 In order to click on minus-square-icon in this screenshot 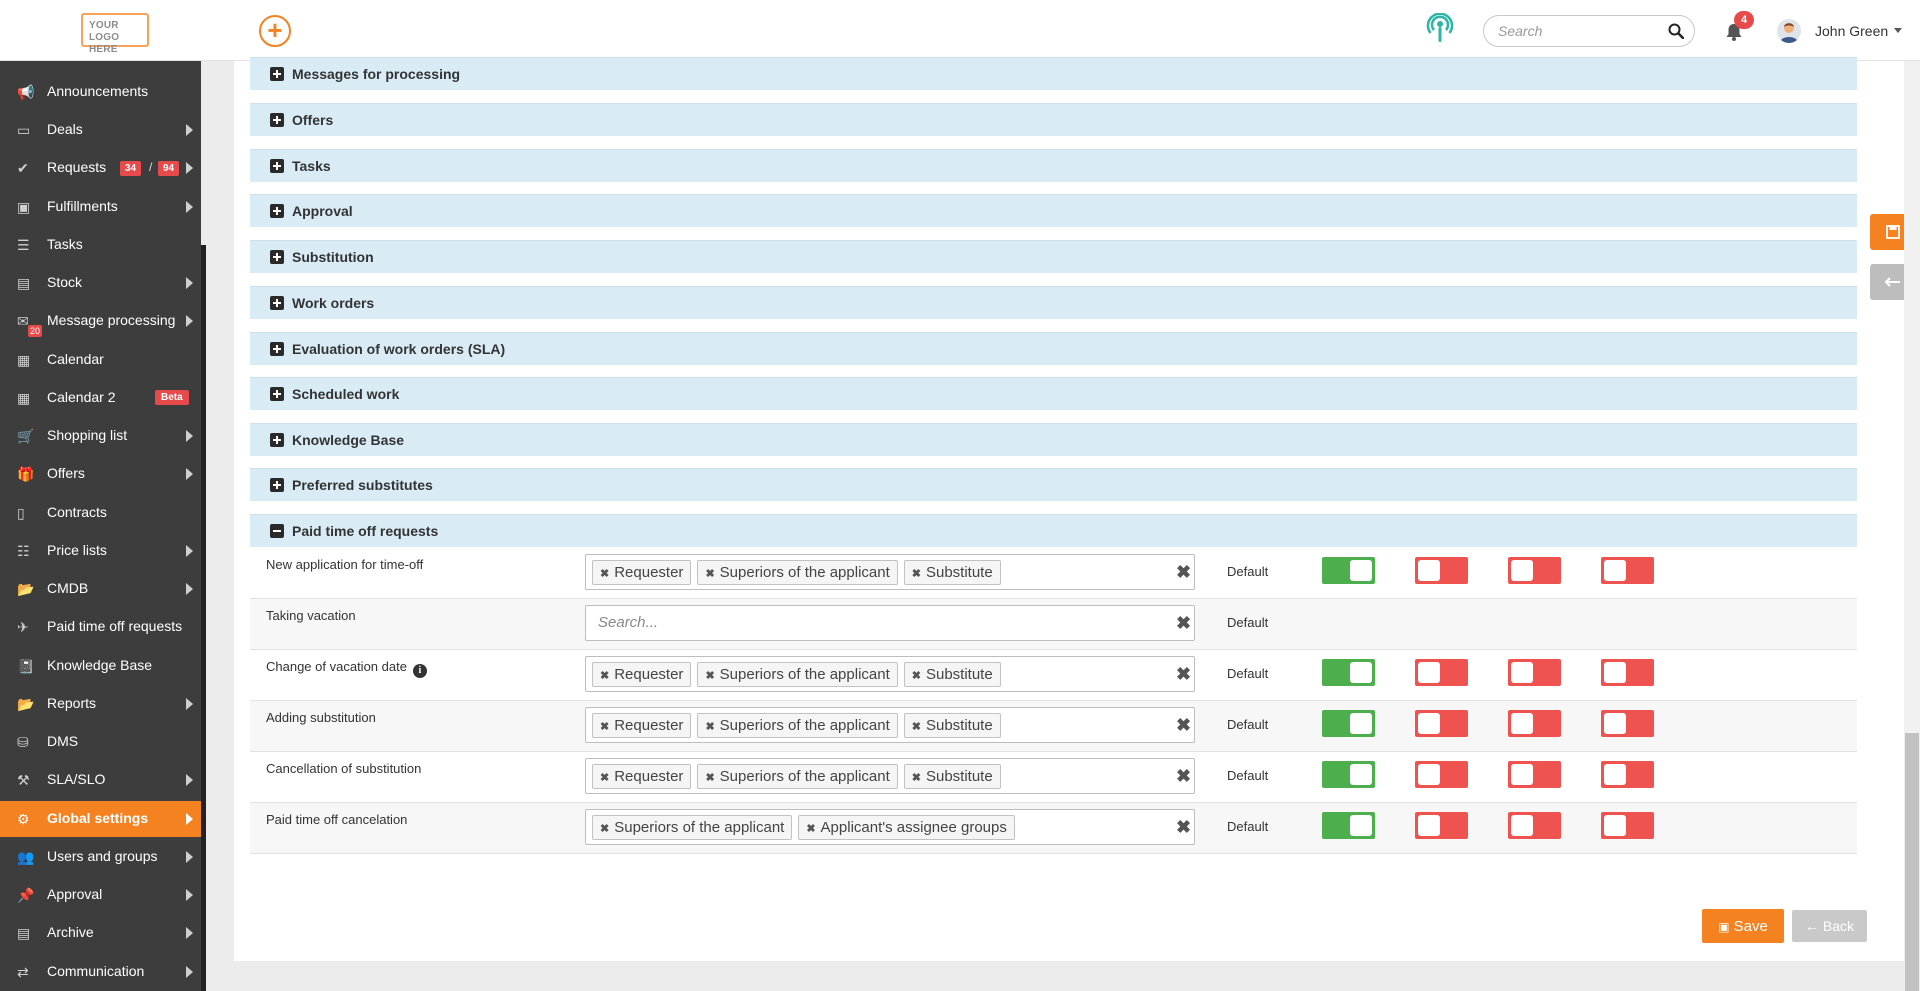, I will do `click(277, 531)`.